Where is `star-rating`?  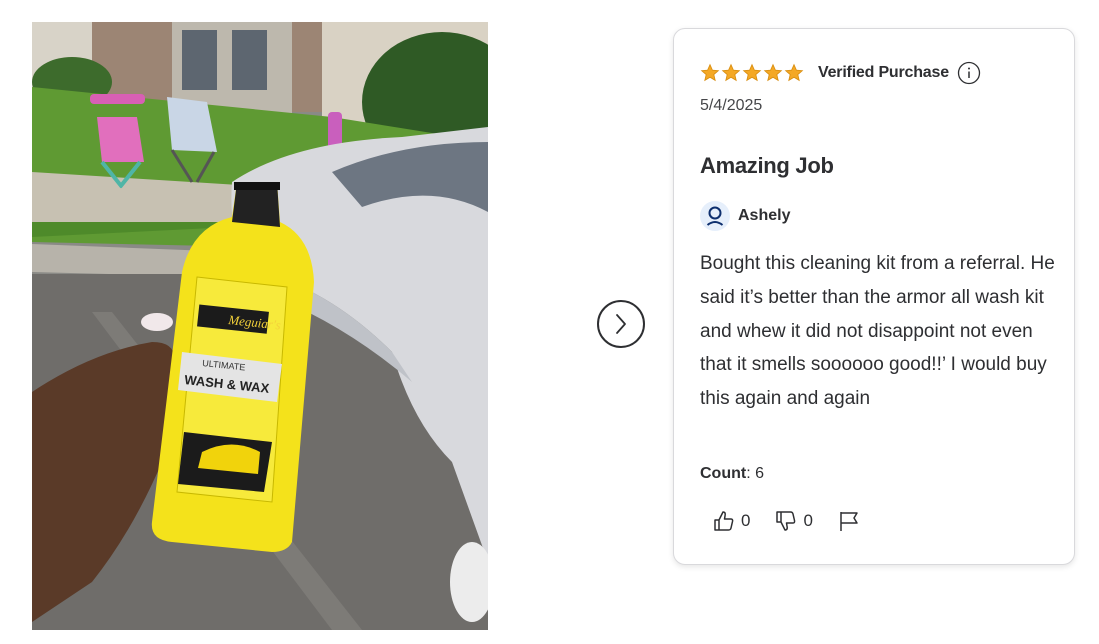
star-rating is located at coordinates (752, 73).